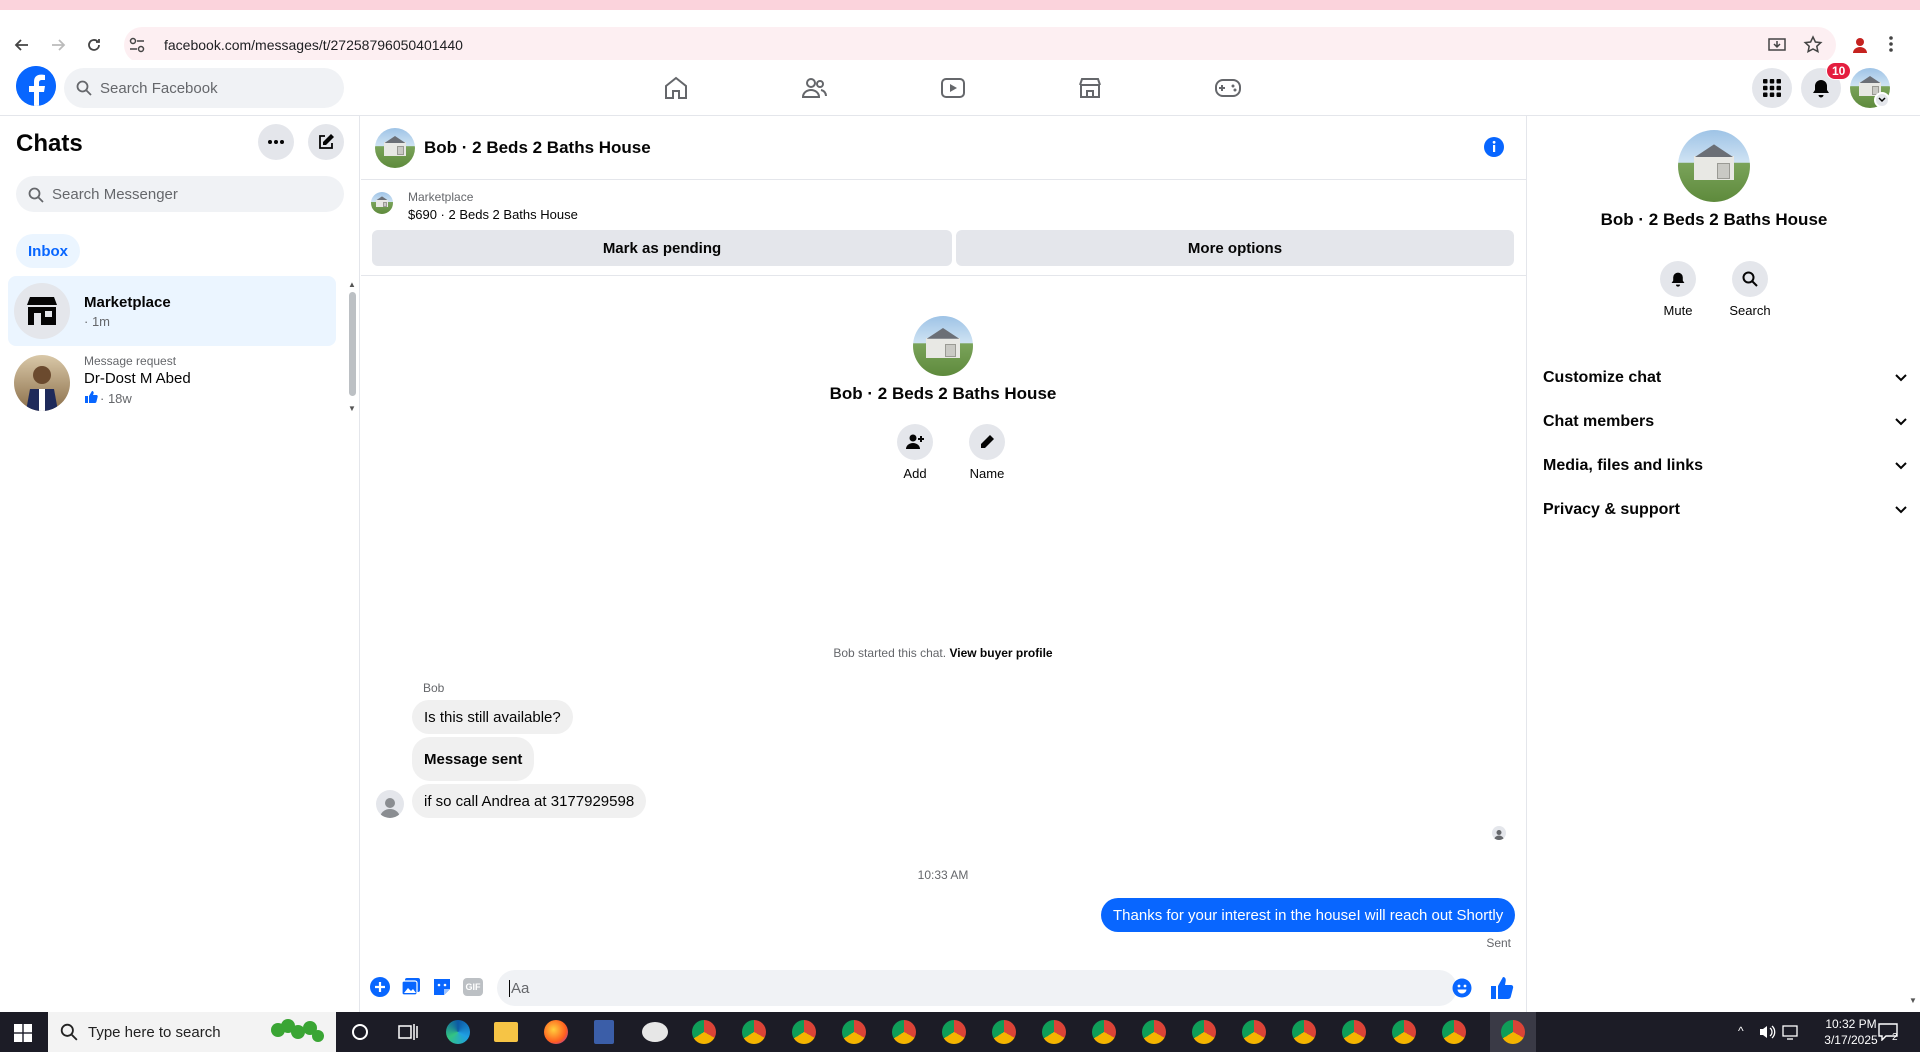 The width and height of the screenshot is (1920, 1053). What do you see at coordinates (154, 1032) in the screenshot?
I see `taskbar-search-placeholder: Type here to search` at bounding box center [154, 1032].